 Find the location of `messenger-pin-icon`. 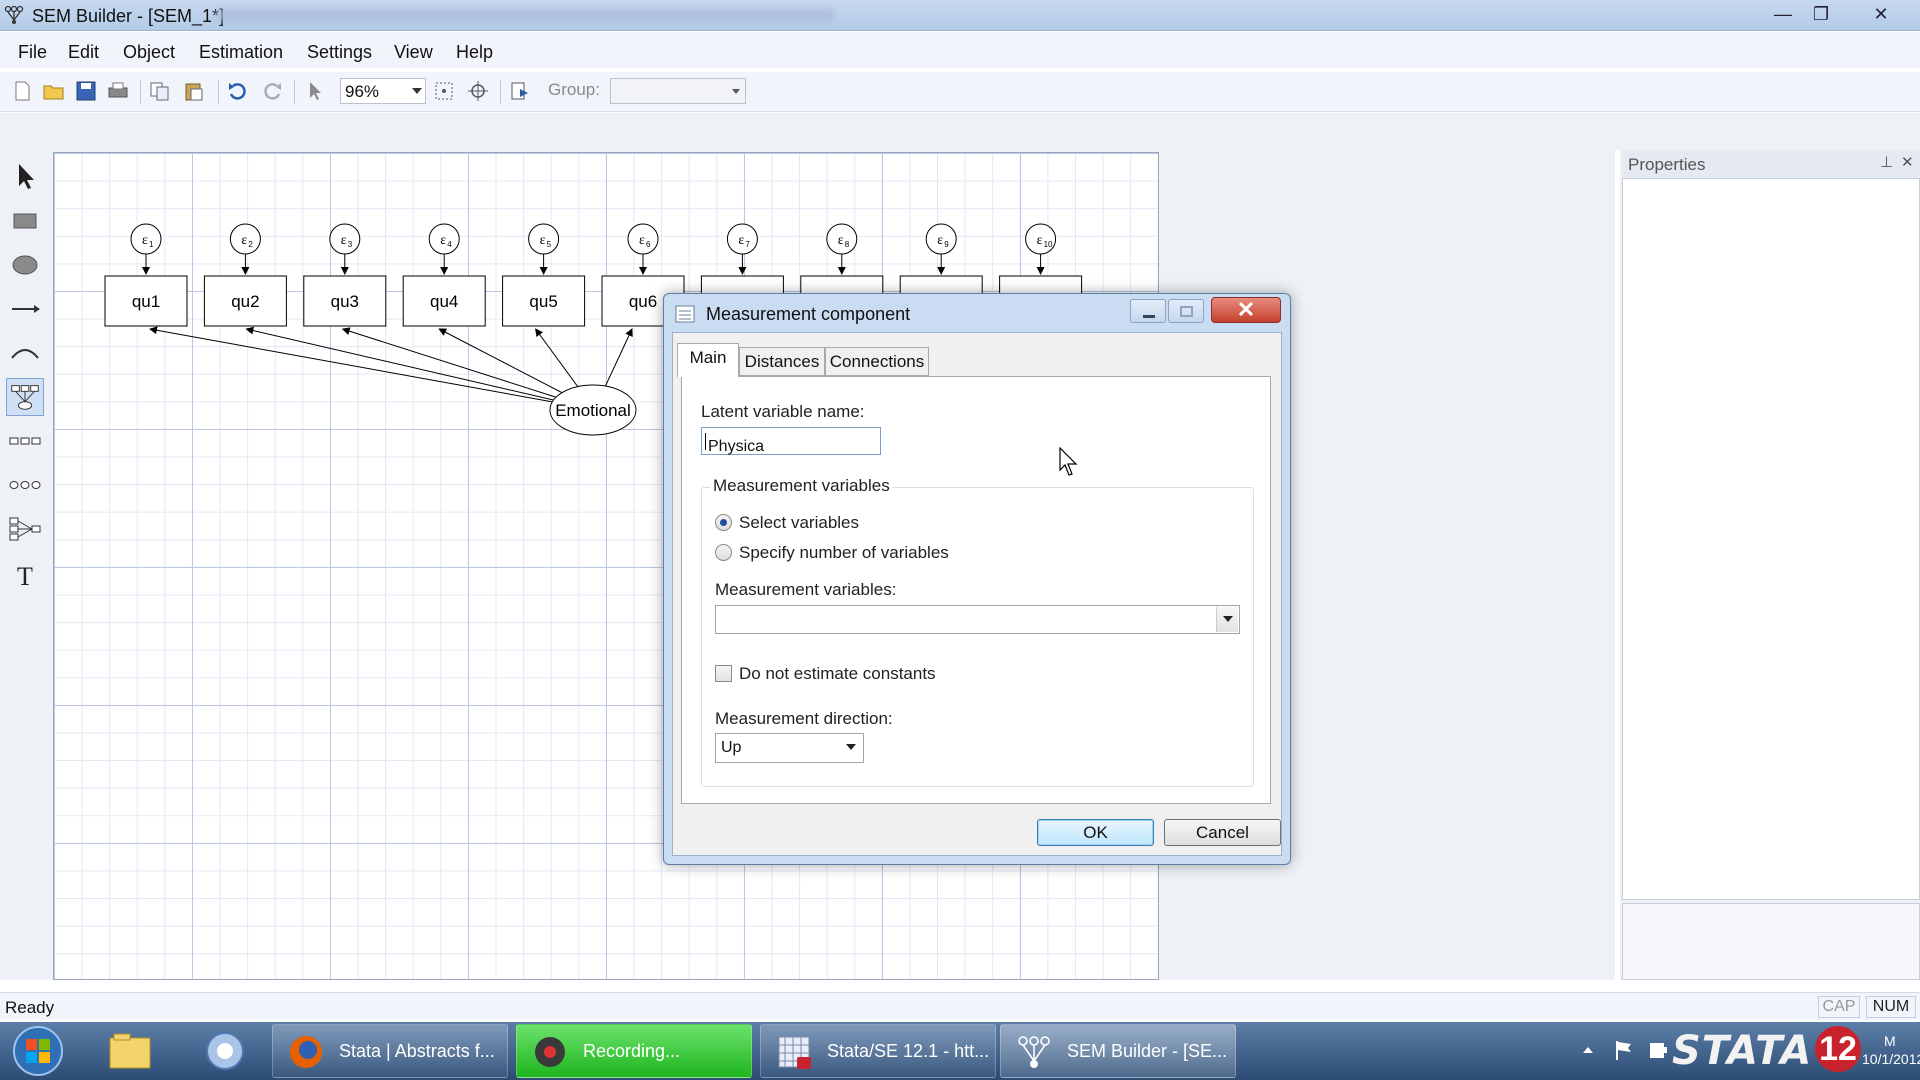

messenger-pin-icon is located at coordinates (225, 1051).